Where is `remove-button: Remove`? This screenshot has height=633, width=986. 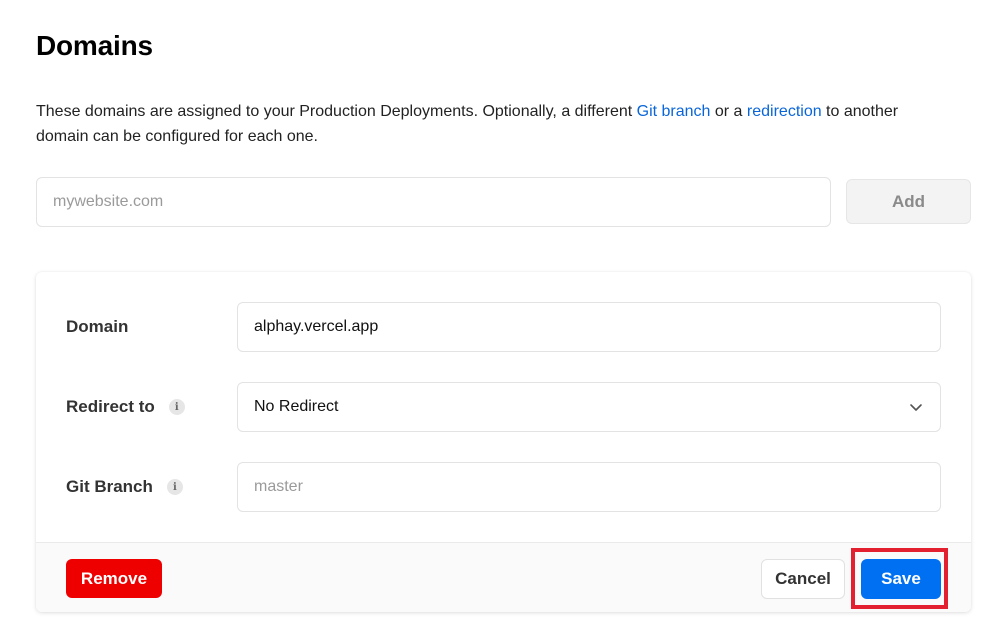 remove-button: Remove is located at coordinates (114, 578).